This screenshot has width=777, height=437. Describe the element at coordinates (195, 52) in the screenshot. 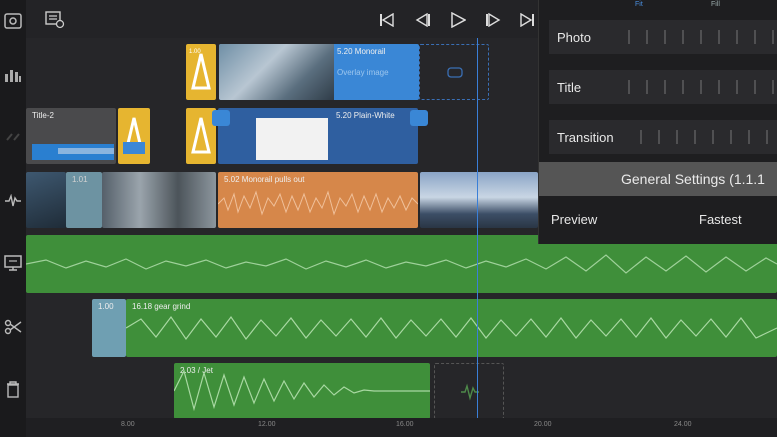

I see `svg-text: 1.00` at that location.